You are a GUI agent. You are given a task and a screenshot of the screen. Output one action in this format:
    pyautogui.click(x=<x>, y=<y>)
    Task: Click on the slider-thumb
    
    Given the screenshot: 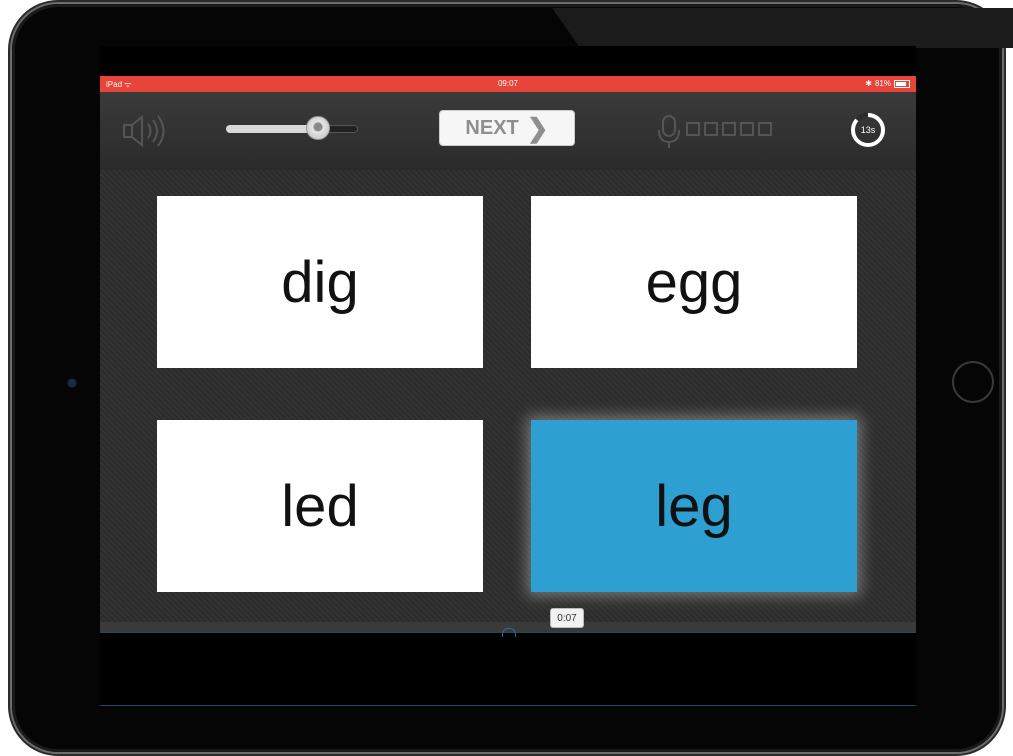 What is the action you would take?
    pyautogui.click(x=318, y=128)
    